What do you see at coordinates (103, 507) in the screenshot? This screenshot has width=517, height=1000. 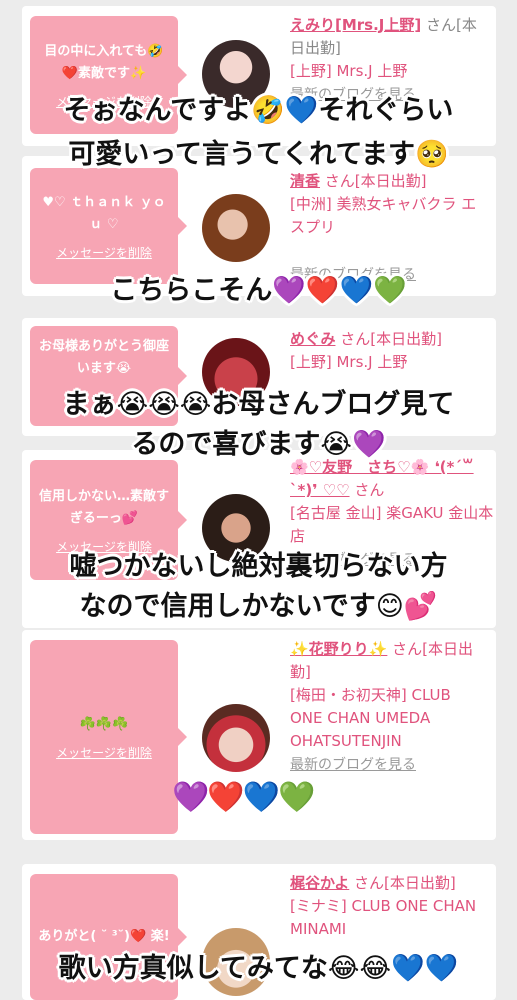 I see `message-text: 信用しかない…素敵すぎるーっ💕` at bounding box center [103, 507].